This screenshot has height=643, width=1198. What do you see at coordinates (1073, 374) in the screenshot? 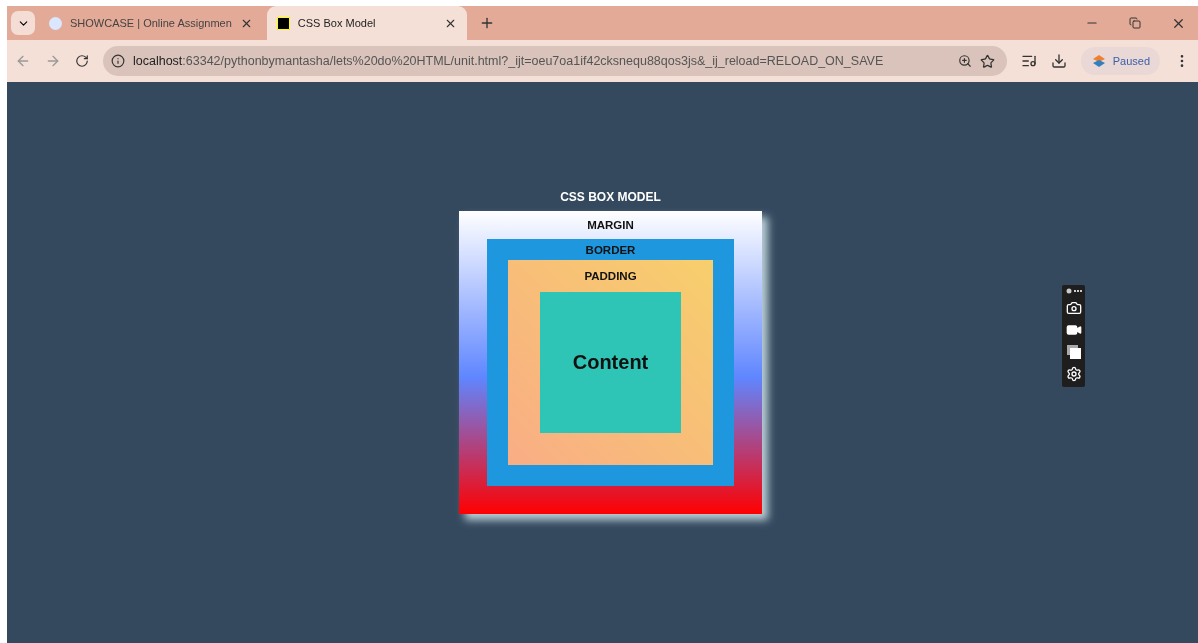
I see `settings-icon` at bounding box center [1073, 374].